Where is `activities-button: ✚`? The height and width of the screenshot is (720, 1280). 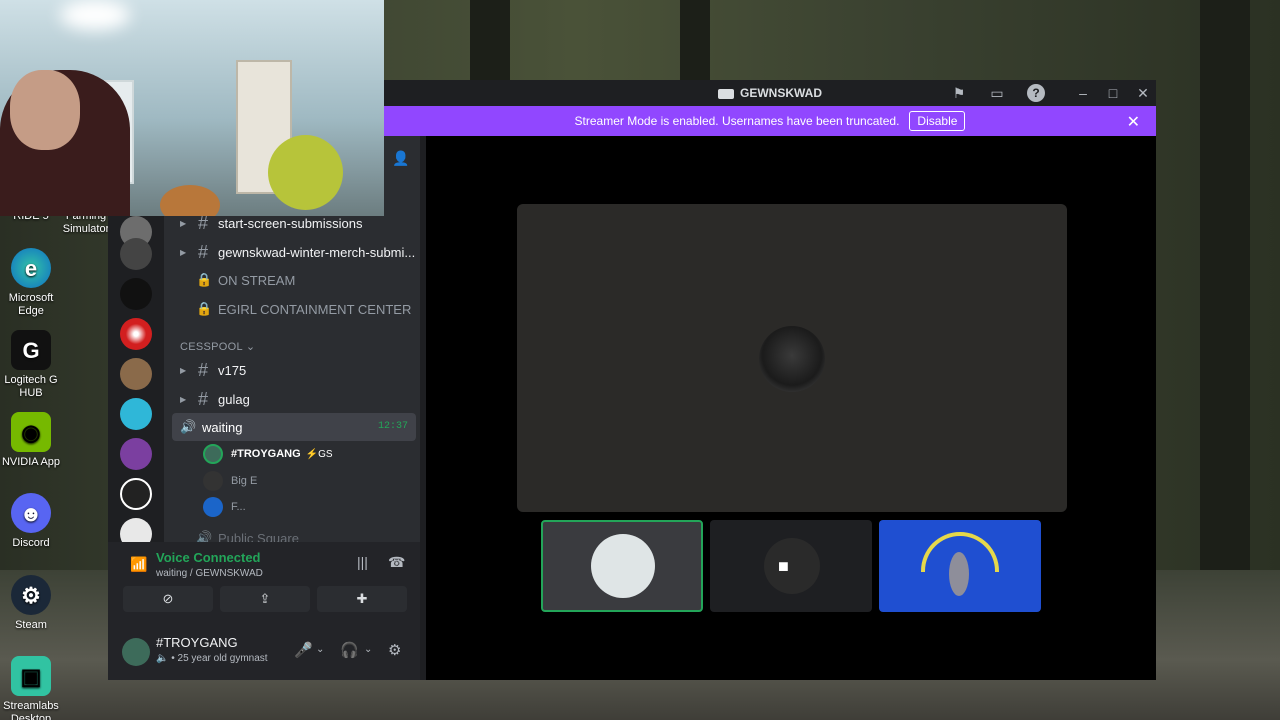 activities-button: ✚ is located at coordinates (362, 599).